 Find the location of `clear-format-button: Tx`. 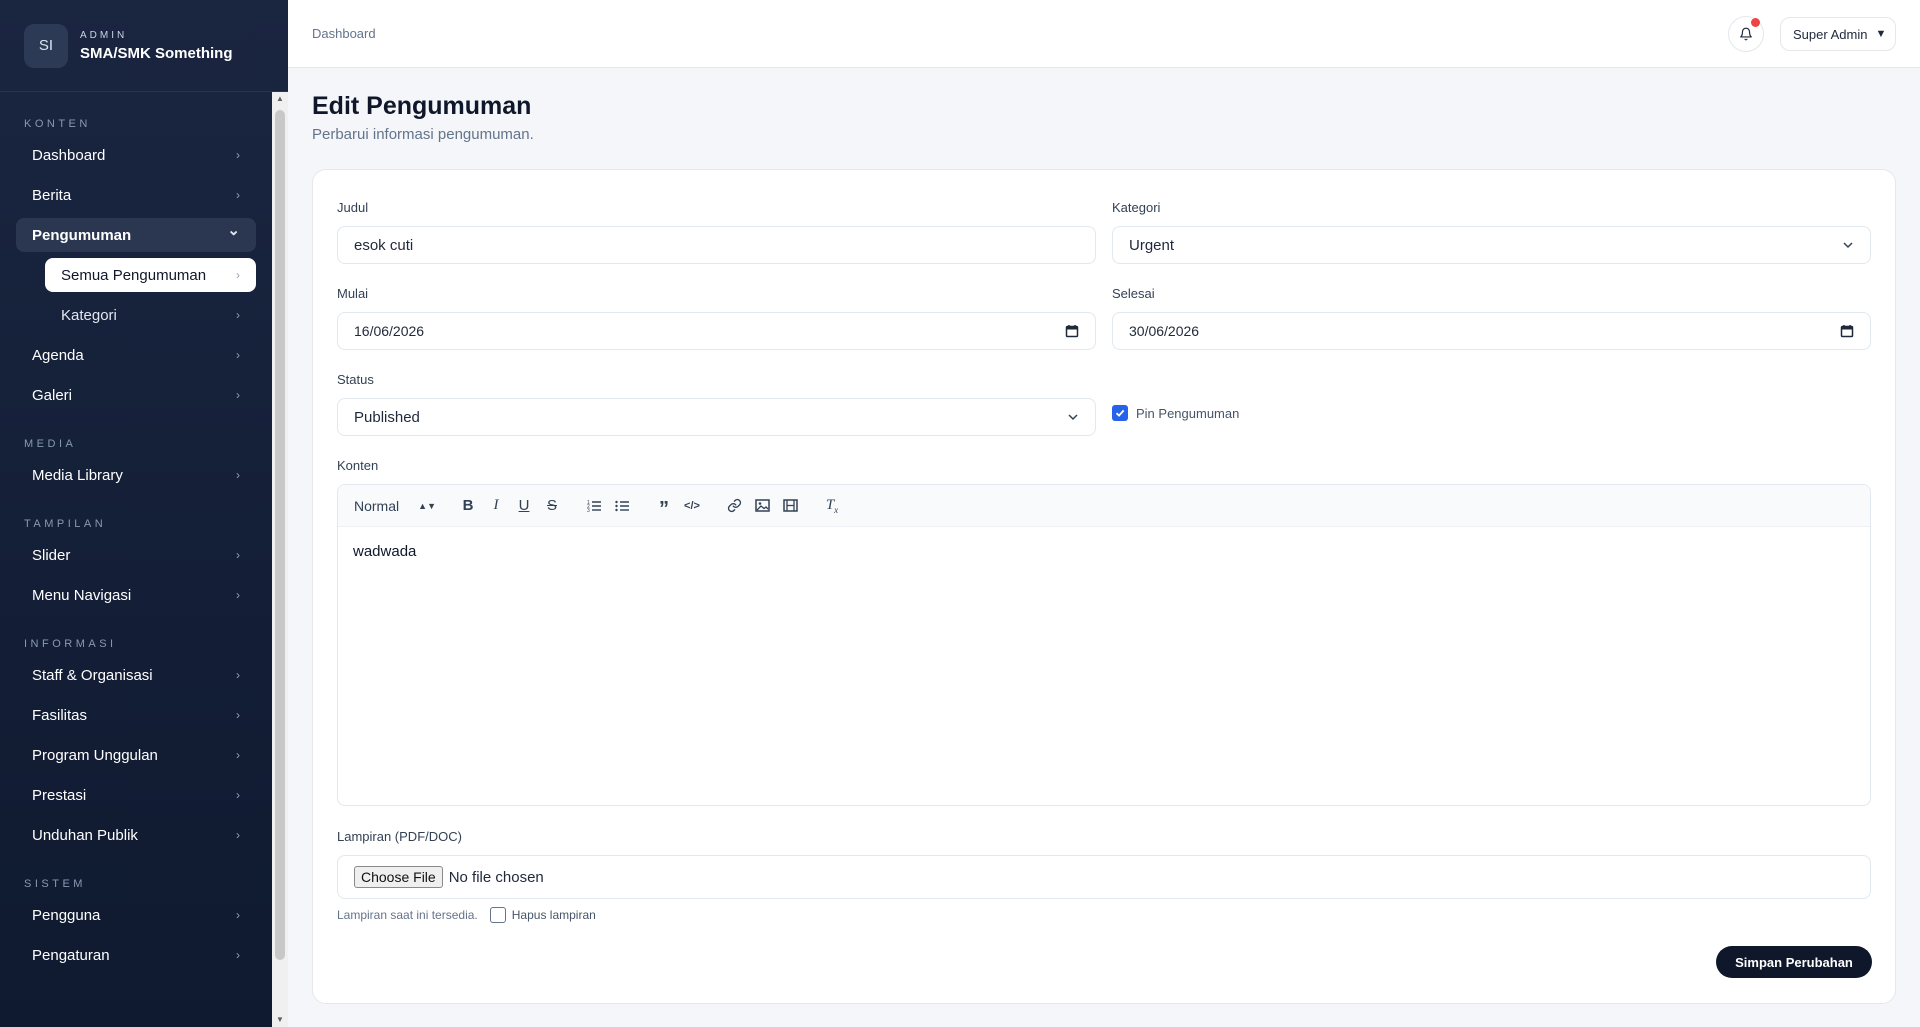

clear-format-button: Tx is located at coordinates (832, 506).